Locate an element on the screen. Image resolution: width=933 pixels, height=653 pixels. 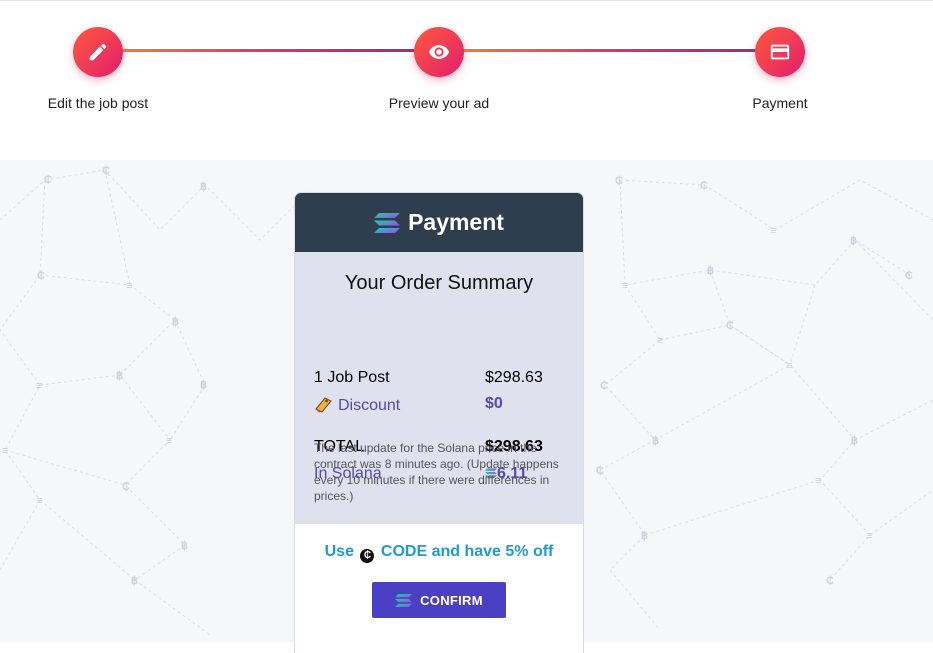
solana-logo-icon is located at coordinates (387, 222).